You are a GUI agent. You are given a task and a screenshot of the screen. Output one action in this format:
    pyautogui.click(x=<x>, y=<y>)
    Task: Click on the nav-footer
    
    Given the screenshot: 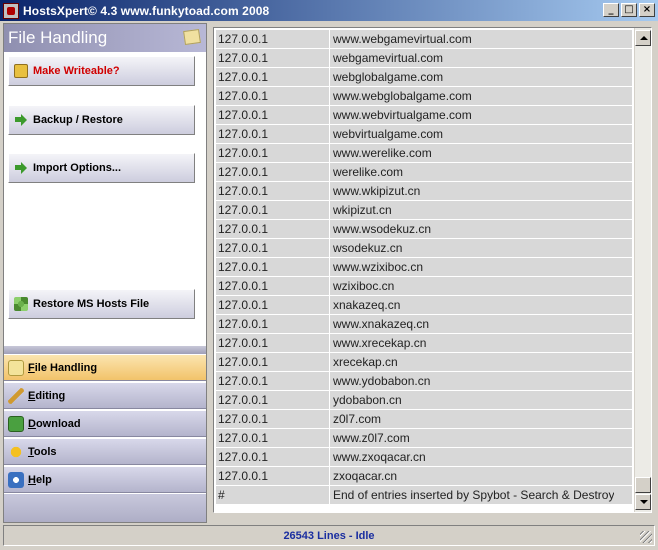 What is the action you would take?
    pyautogui.click(x=105, y=508)
    